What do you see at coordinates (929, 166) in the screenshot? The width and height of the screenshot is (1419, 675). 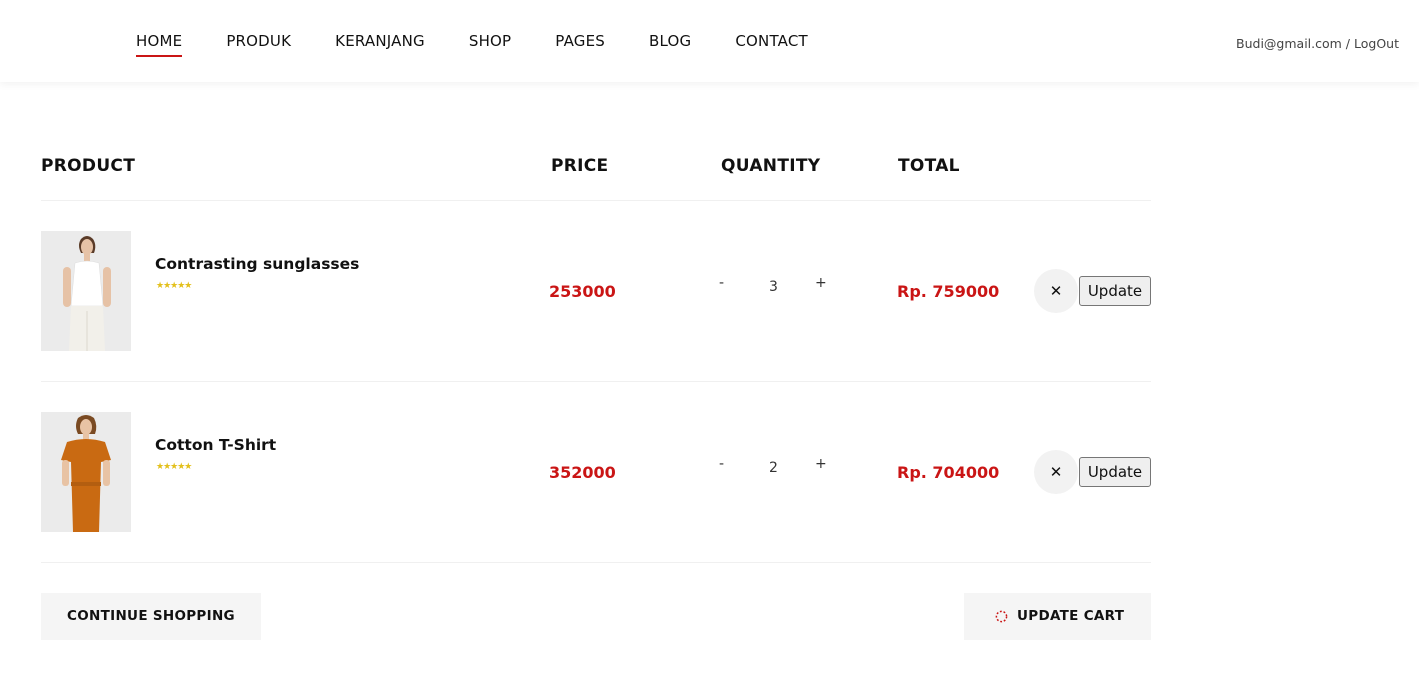 I see `header-total: TOTAL` at bounding box center [929, 166].